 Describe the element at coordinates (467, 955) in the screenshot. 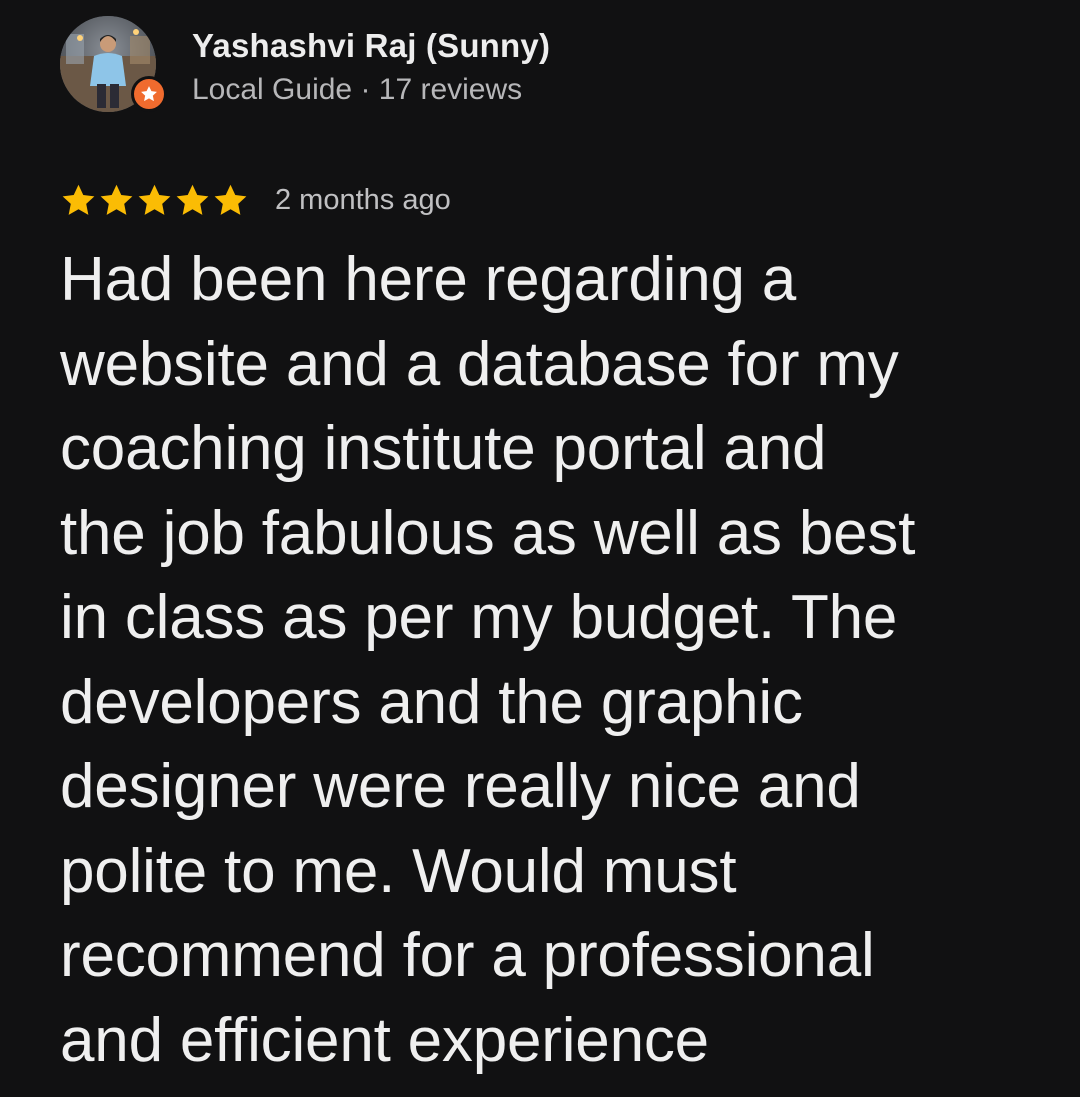

I see `review-text-line: recommend for a professional` at that location.